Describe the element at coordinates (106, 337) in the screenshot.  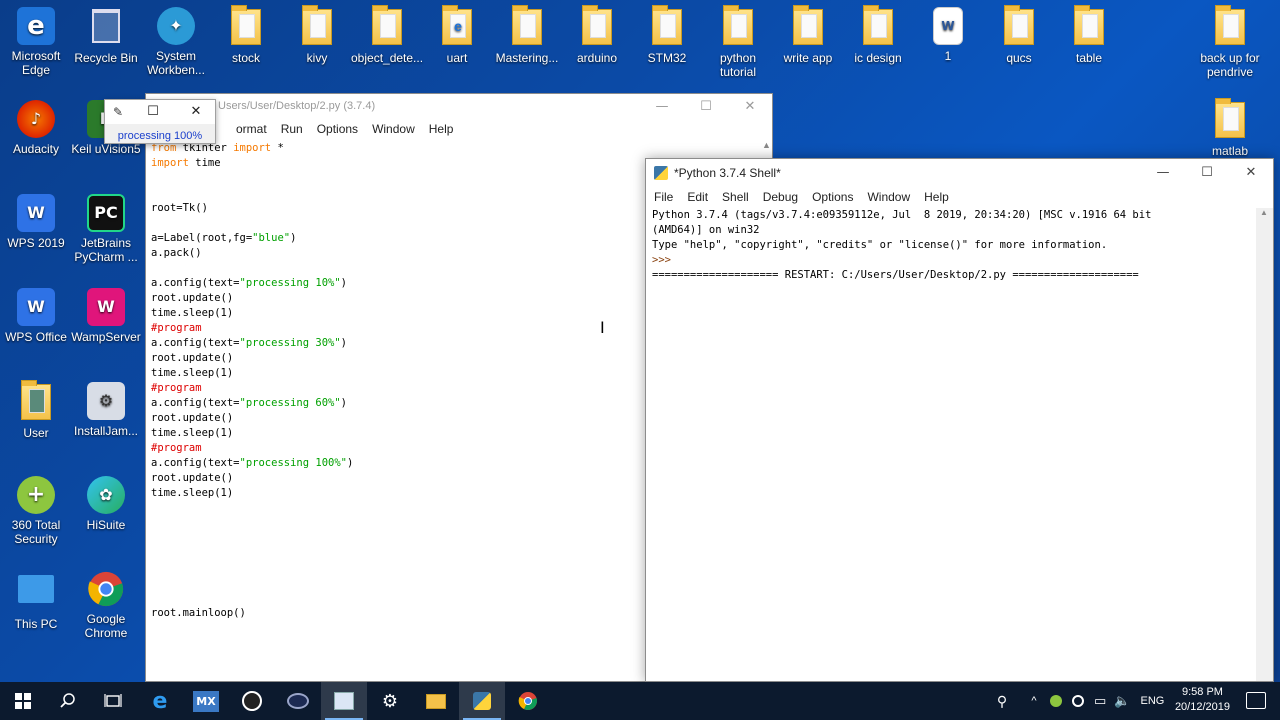
I see `desktop-icon-label: WampServer` at that location.